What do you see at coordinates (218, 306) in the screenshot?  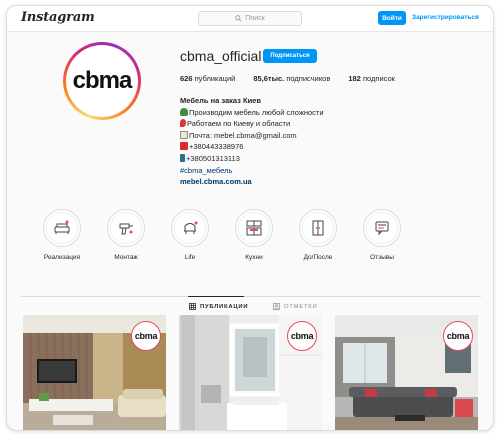 I see `tab-posts: ПУБЛИКАЦИИ` at bounding box center [218, 306].